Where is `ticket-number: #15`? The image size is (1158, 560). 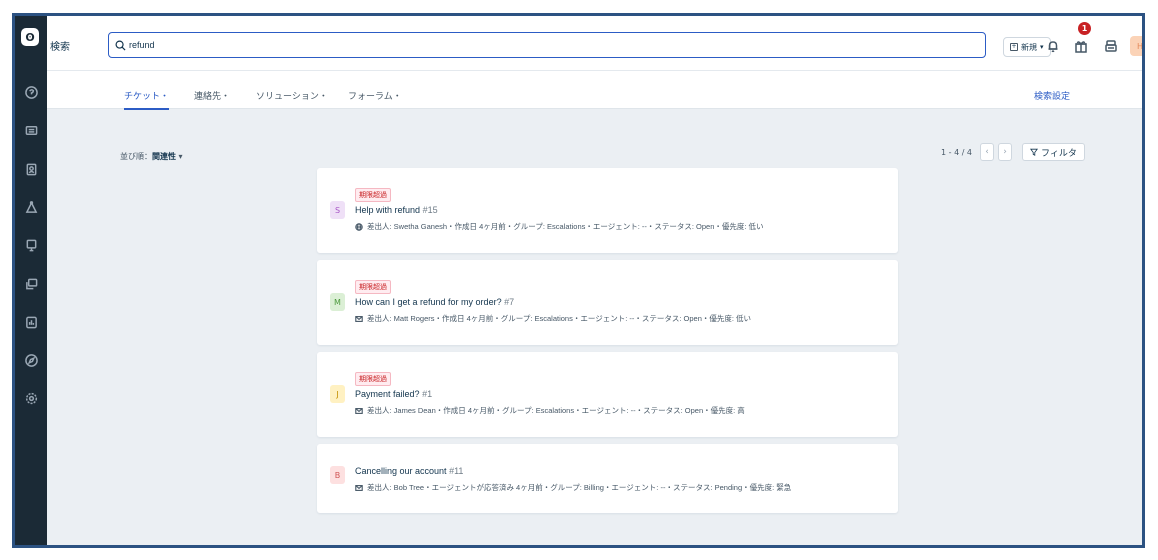 ticket-number: #15 is located at coordinates (430, 210).